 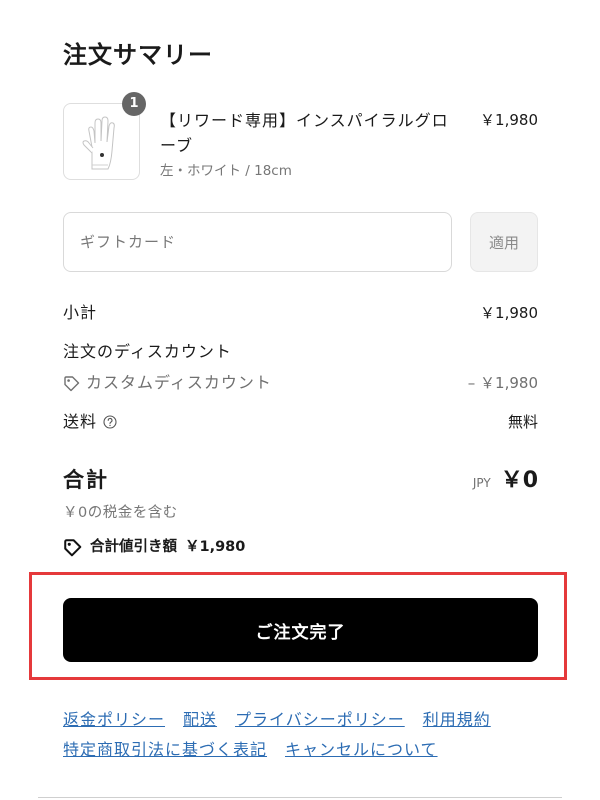 What do you see at coordinates (300, 313) in the screenshot?
I see `subtotal-row: 小計 ￥1,980` at bounding box center [300, 313].